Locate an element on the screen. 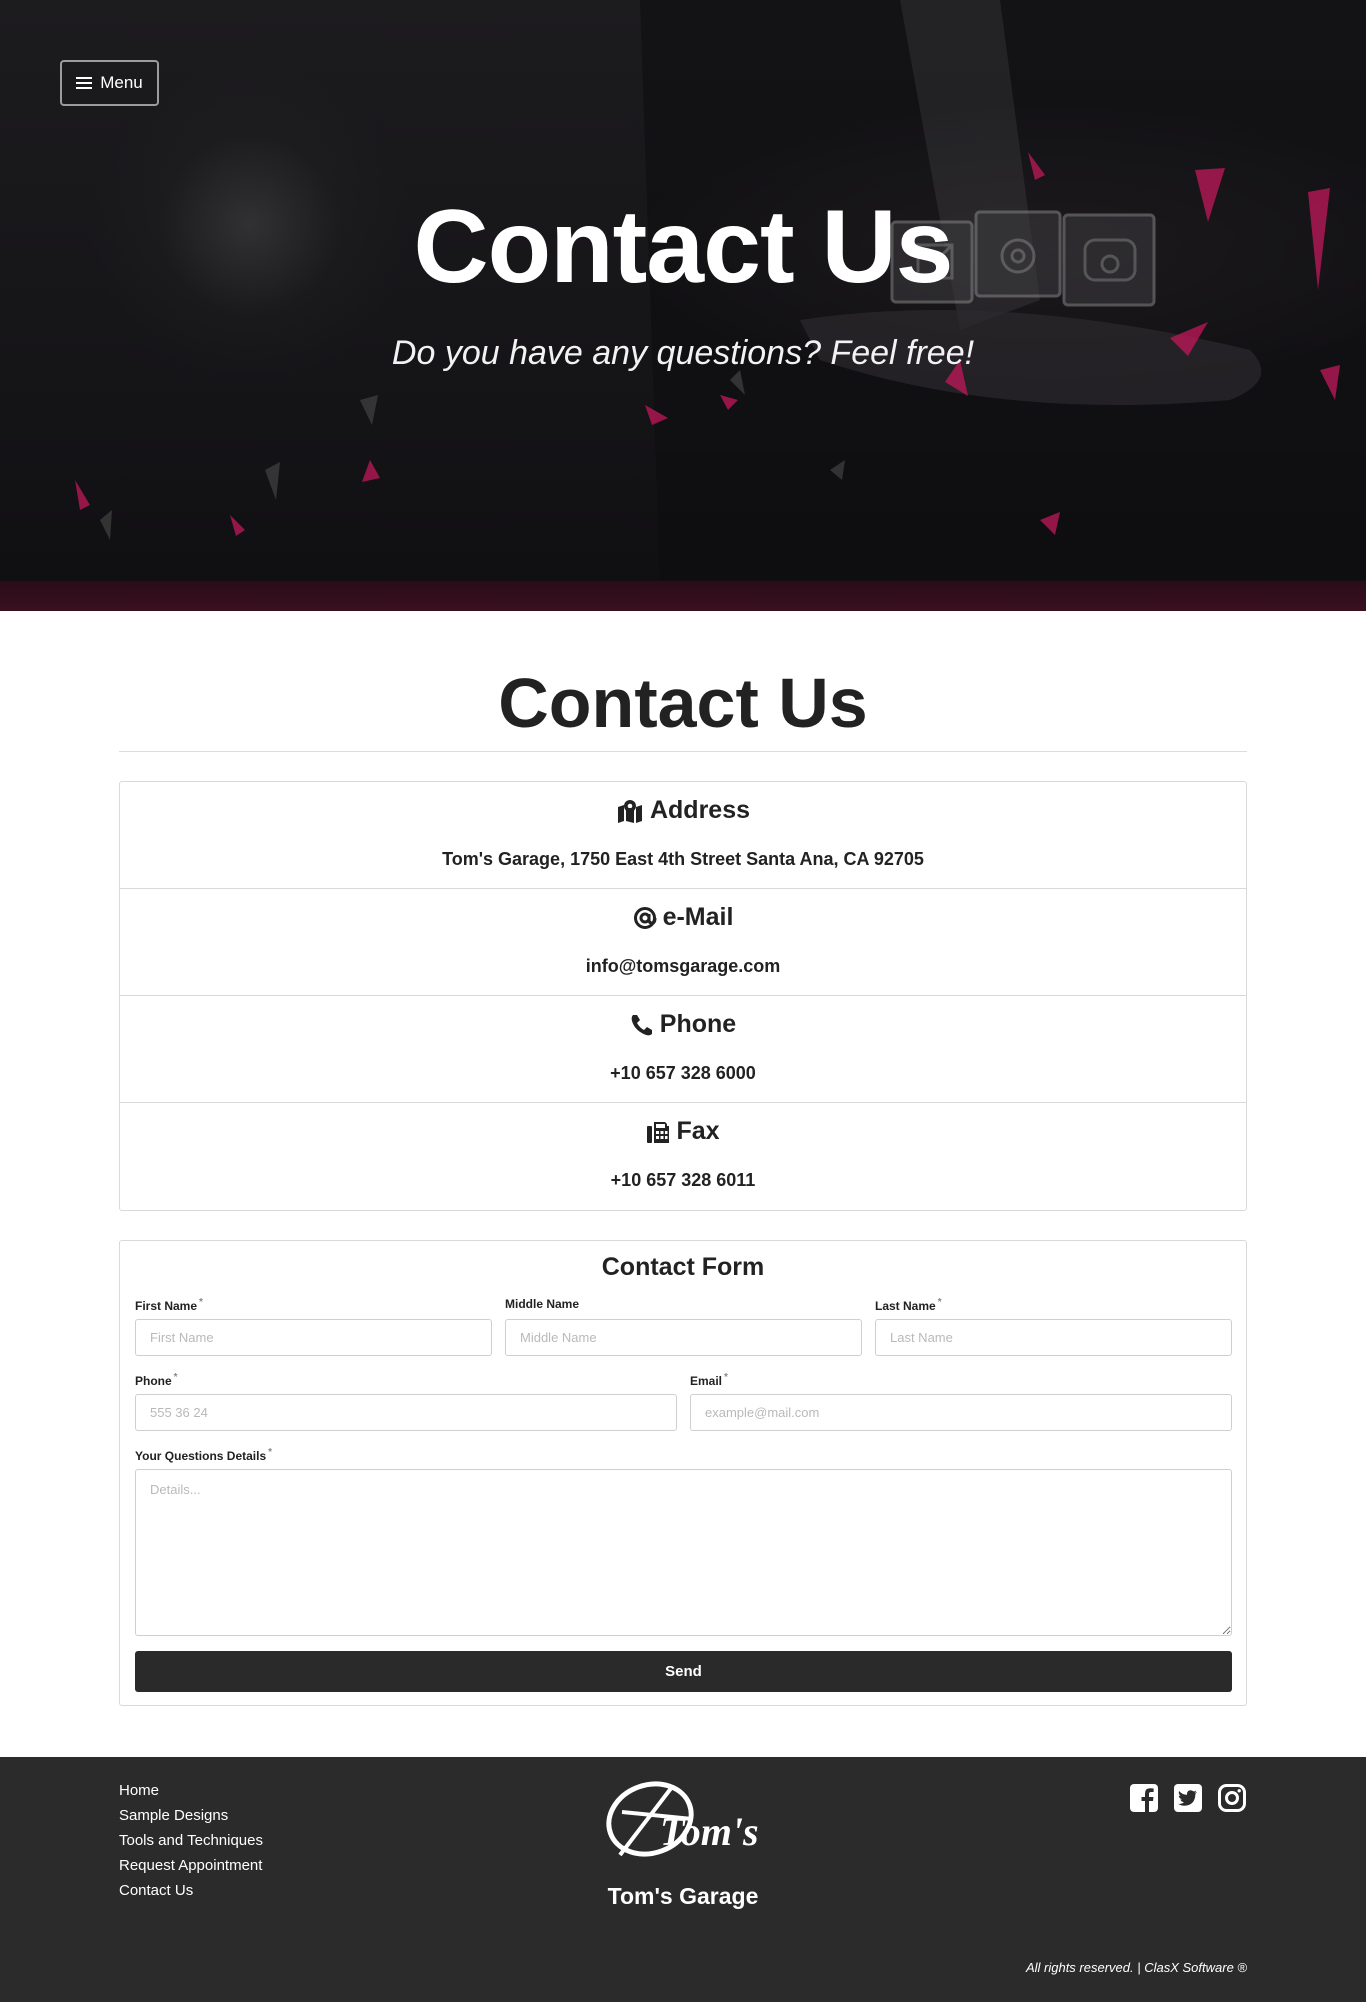 This screenshot has width=1366, height=2002. twitter-icon is located at coordinates (1188, 1798).